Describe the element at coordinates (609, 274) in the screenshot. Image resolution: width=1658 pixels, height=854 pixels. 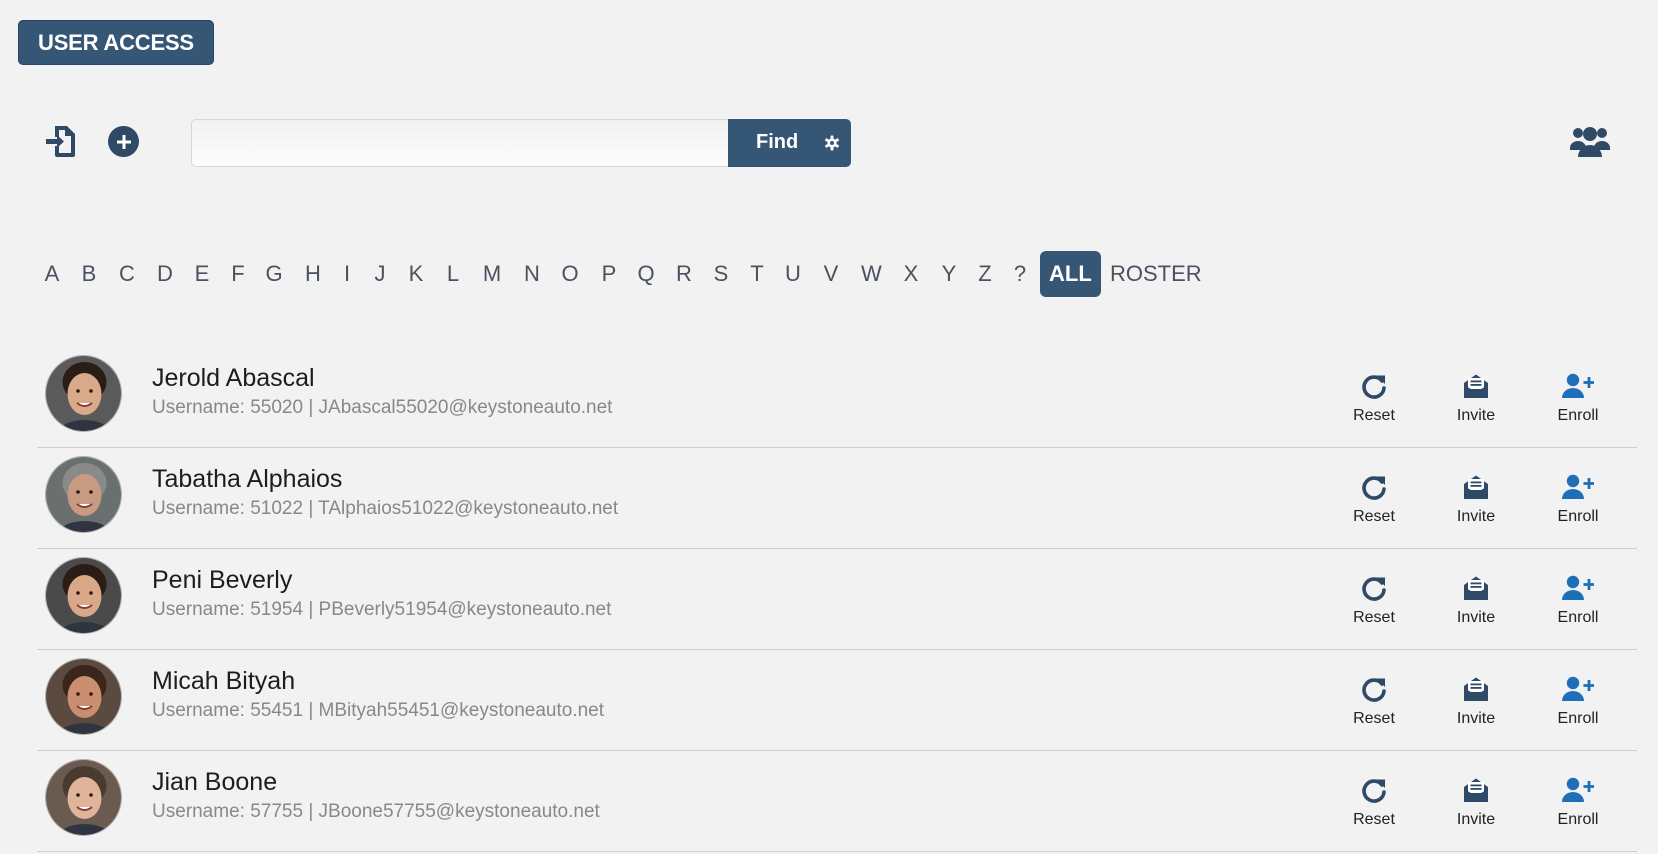
I see `letter-filter-p: P` at that location.